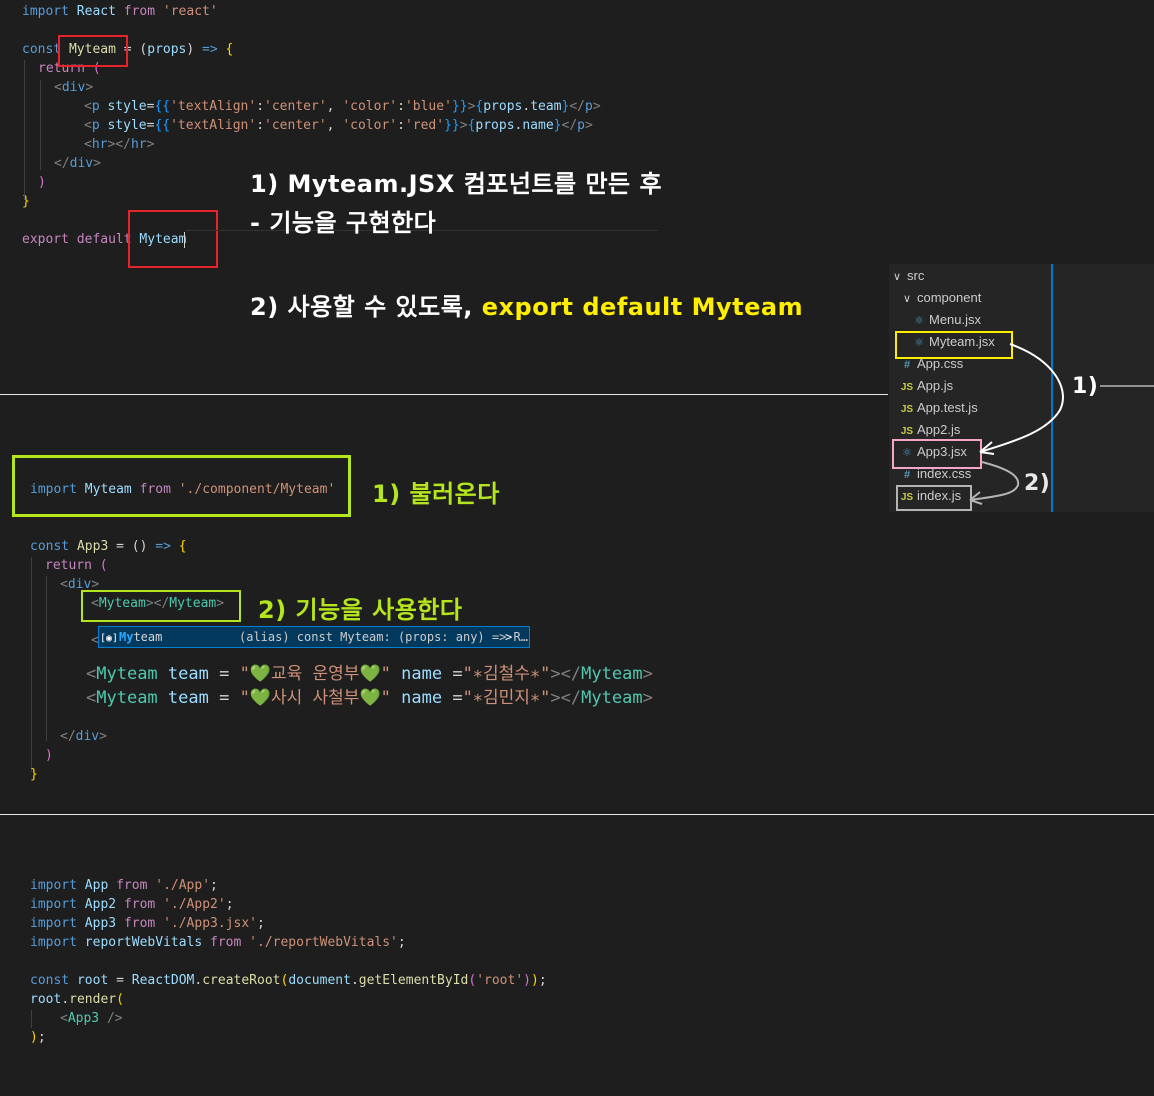 Image resolution: width=1154 pixels, height=1096 pixels. What do you see at coordinates (428, 106) in the screenshot?
I see `code-token: 'blue'` at bounding box center [428, 106].